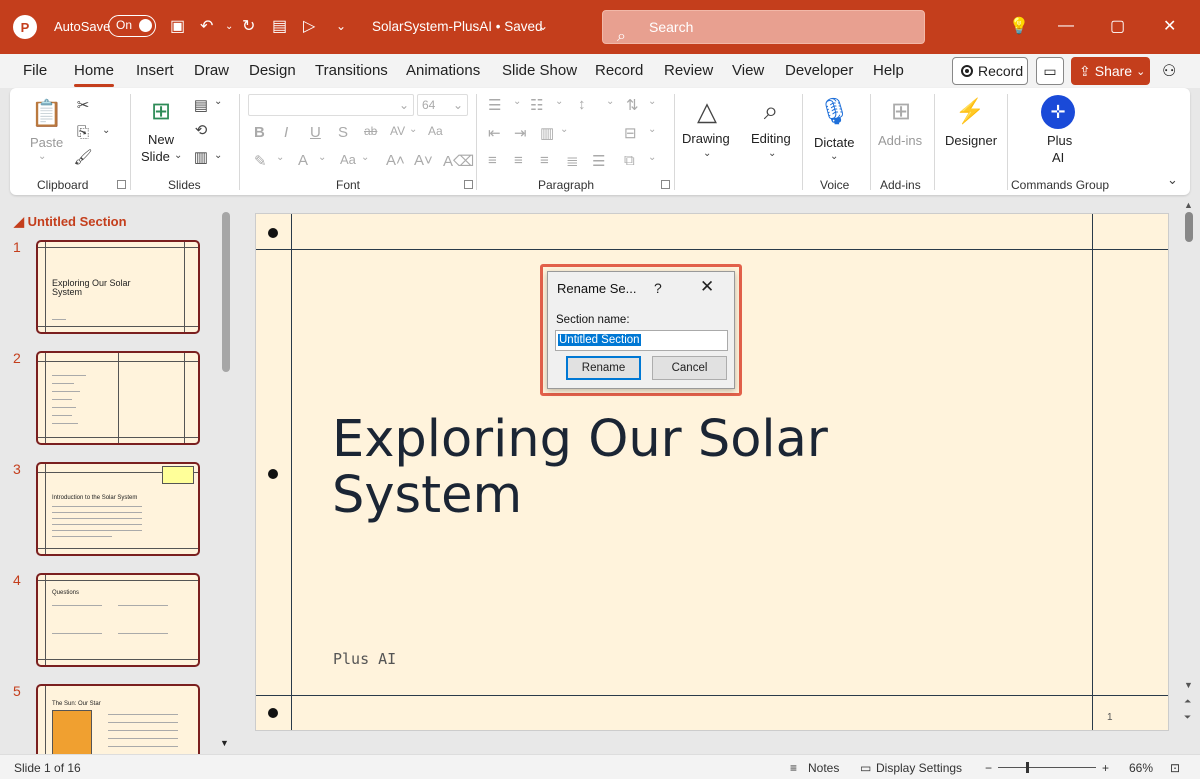 The height and width of the screenshot is (779, 1200). What do you see at coordinates (248, 26) in the screenshot?
I see `redo-icon: ↻` at bounding box center [248, 26].